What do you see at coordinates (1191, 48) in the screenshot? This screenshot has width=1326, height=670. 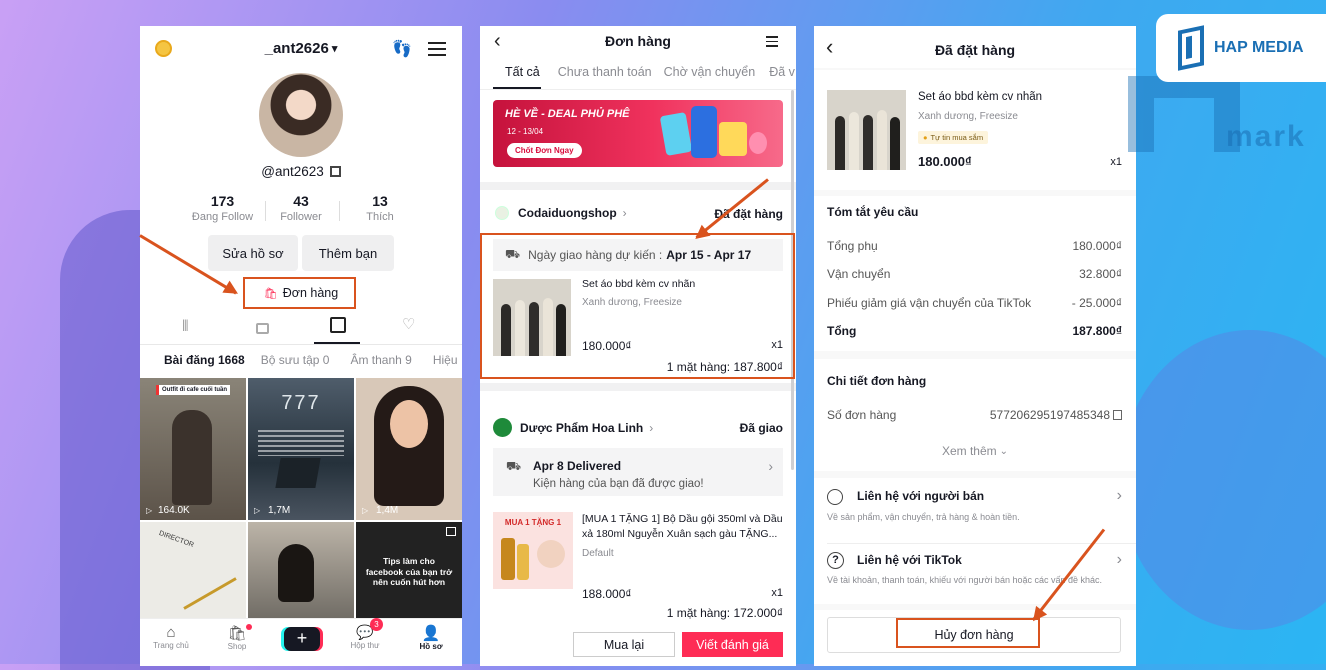 I see `hap-logo-icon` at bounding box center [1191, 48].